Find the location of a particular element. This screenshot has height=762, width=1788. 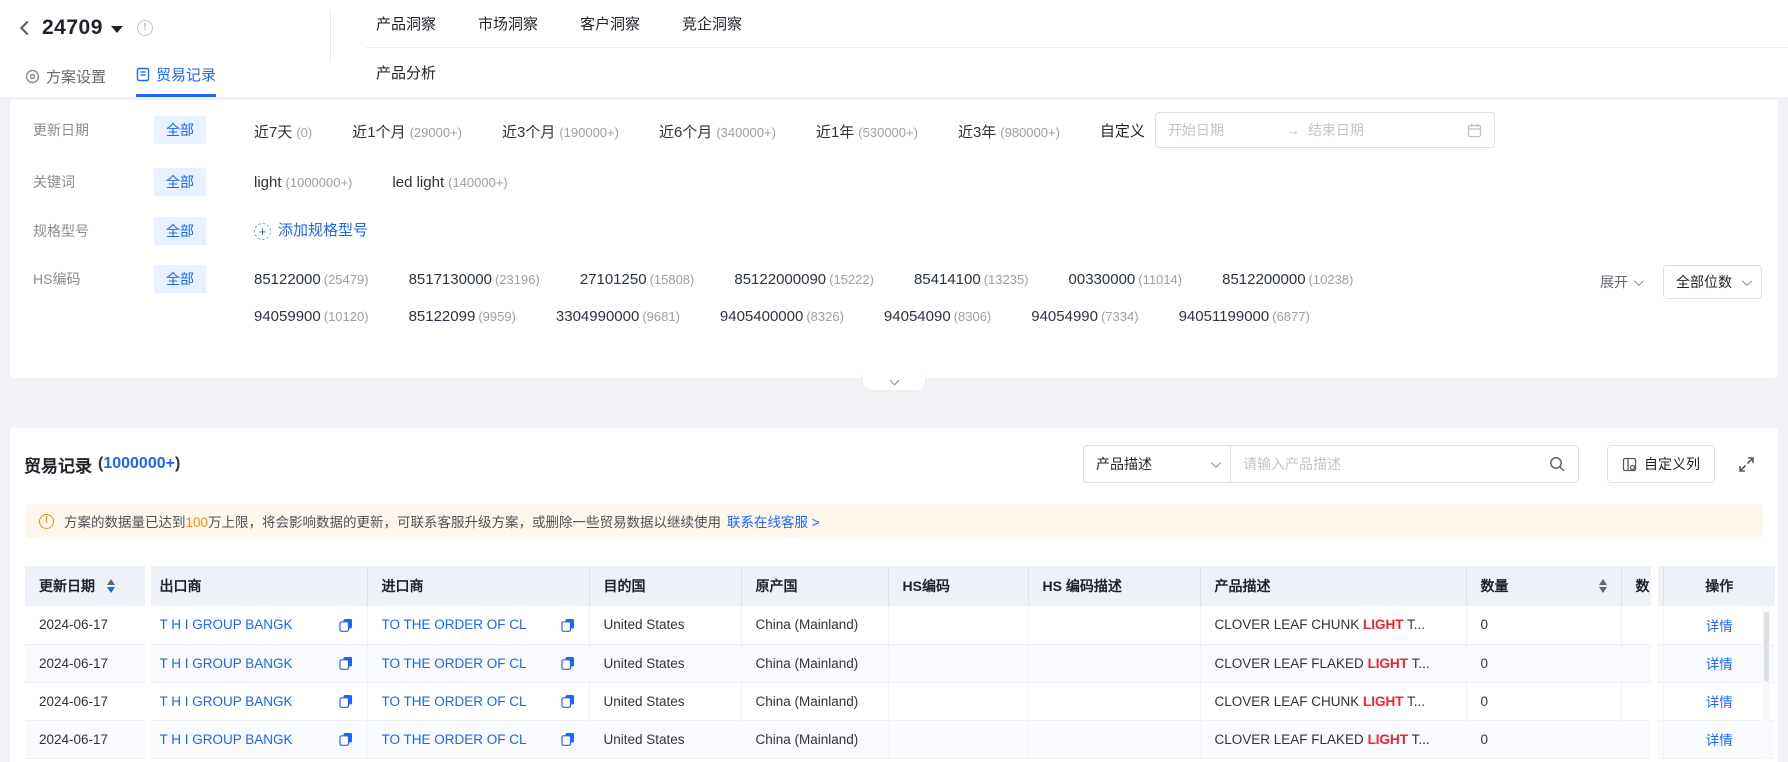

cell-importer: TO THE ORDER OF CL is located at coordinates (478, 739).